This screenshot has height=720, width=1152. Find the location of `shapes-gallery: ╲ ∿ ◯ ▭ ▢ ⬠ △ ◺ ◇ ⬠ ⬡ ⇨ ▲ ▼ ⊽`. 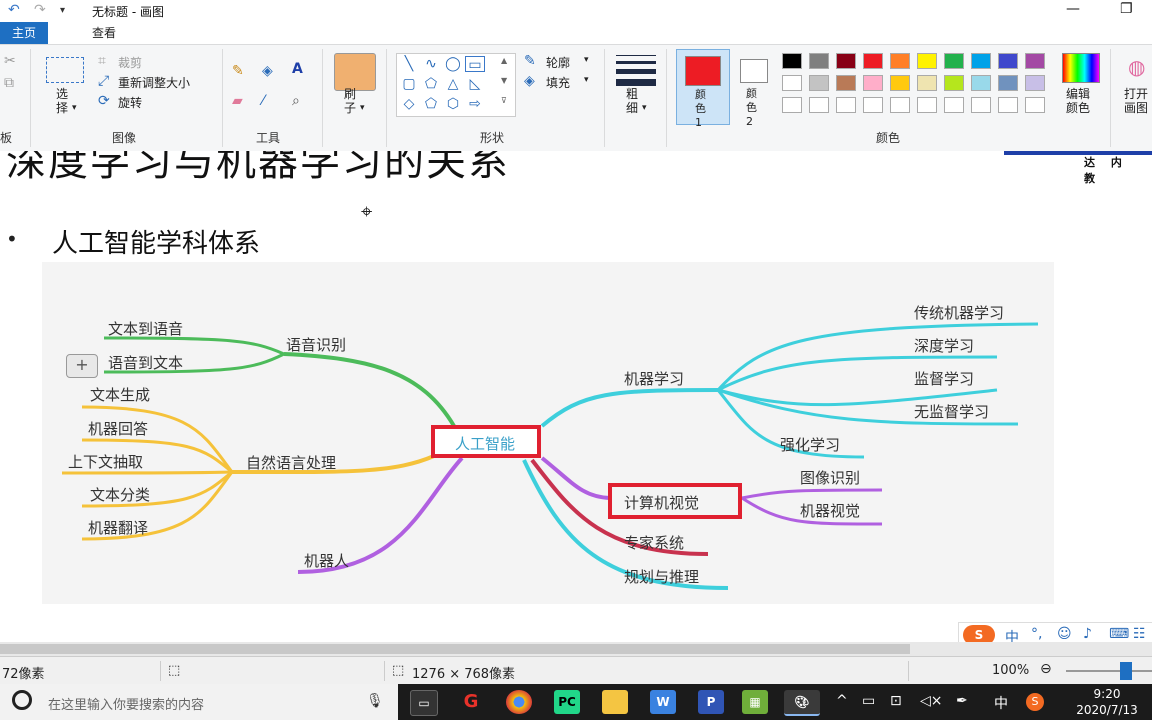

shapes-gallery: ╲ ∿ ◯ ▭ ▢ ⬠ △ ◺ ◇ ⬠ ⬡ ⇨ ▲ ▼ ⊽ is located at coordinates (456, 85).